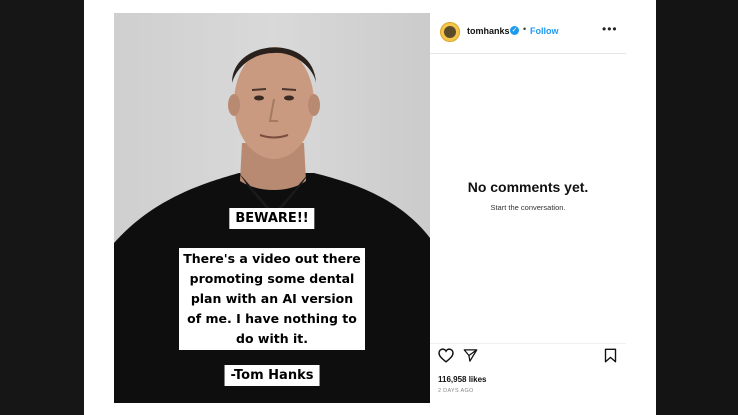 This screenshot has width=738, height=415. I want to click on heart-icon, so click(446, 358).